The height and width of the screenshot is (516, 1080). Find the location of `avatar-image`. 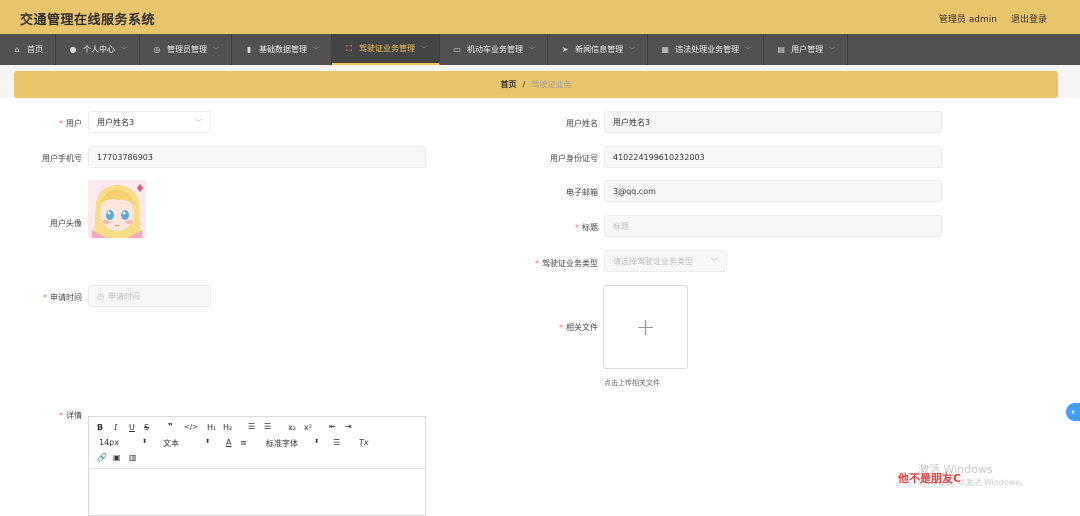

avatar-image is located at coordinates (117, 209).